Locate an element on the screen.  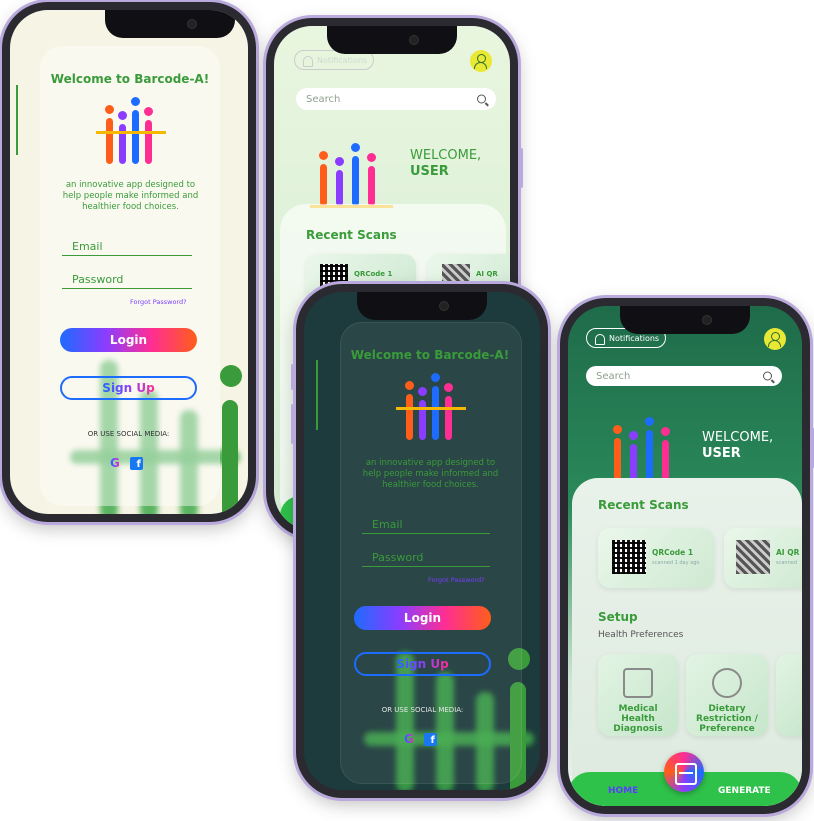
setup-title: Setup is located at coordinates (618, 617).